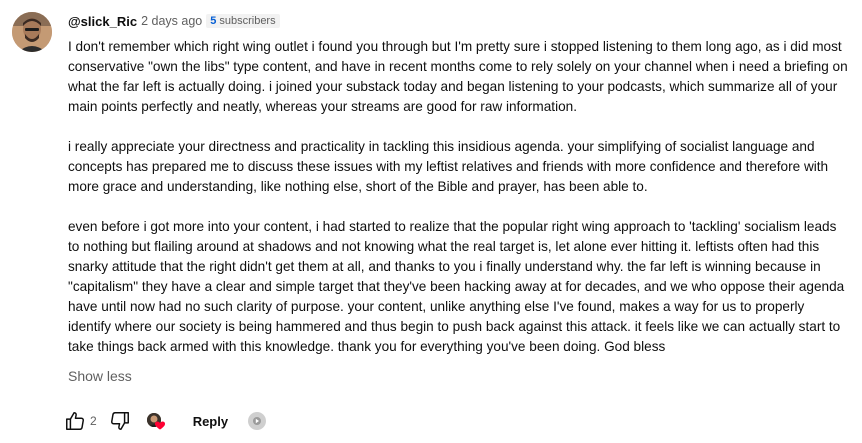 Image resolution: width=862 pixels, height=443 pixels. I want to click on subscribers-count: 5, so click(213, 21).